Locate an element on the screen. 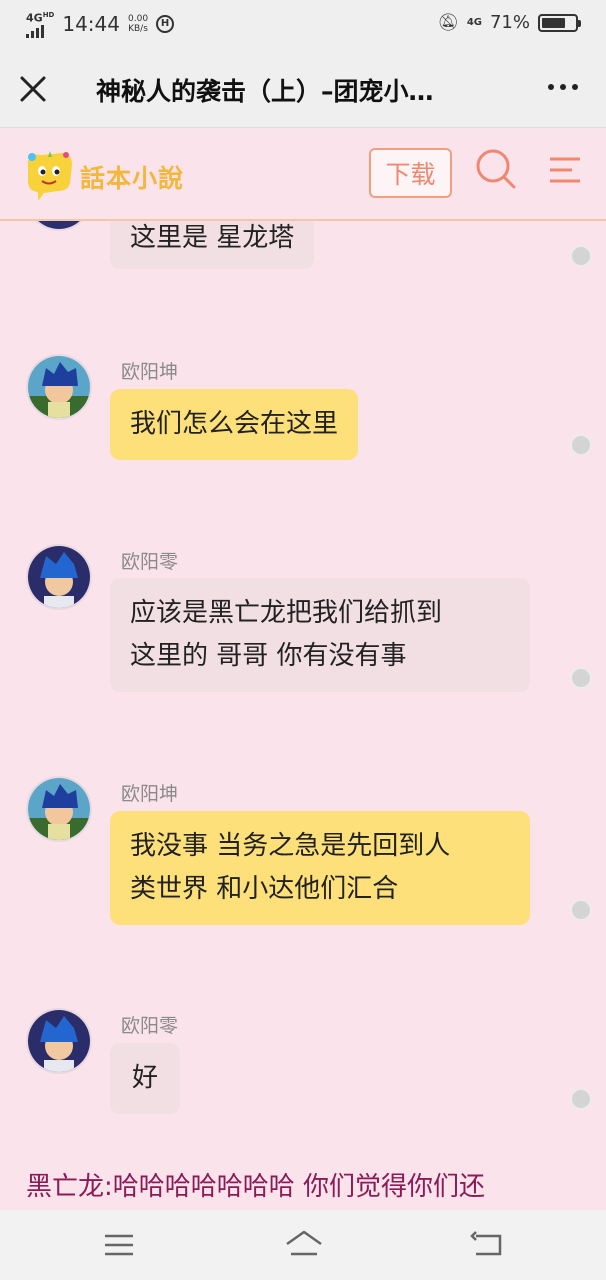 This screenshot has width=606, height=1280. menu-icon is located at coordinates (565, 170).